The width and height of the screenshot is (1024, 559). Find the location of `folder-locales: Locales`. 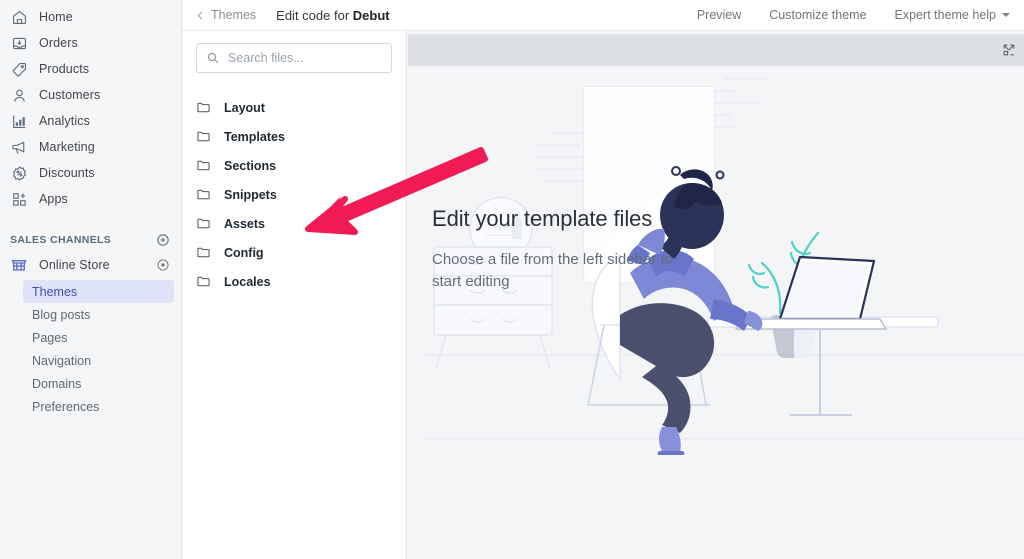

folder-locales: Locales is located at coordinates (294, 281).